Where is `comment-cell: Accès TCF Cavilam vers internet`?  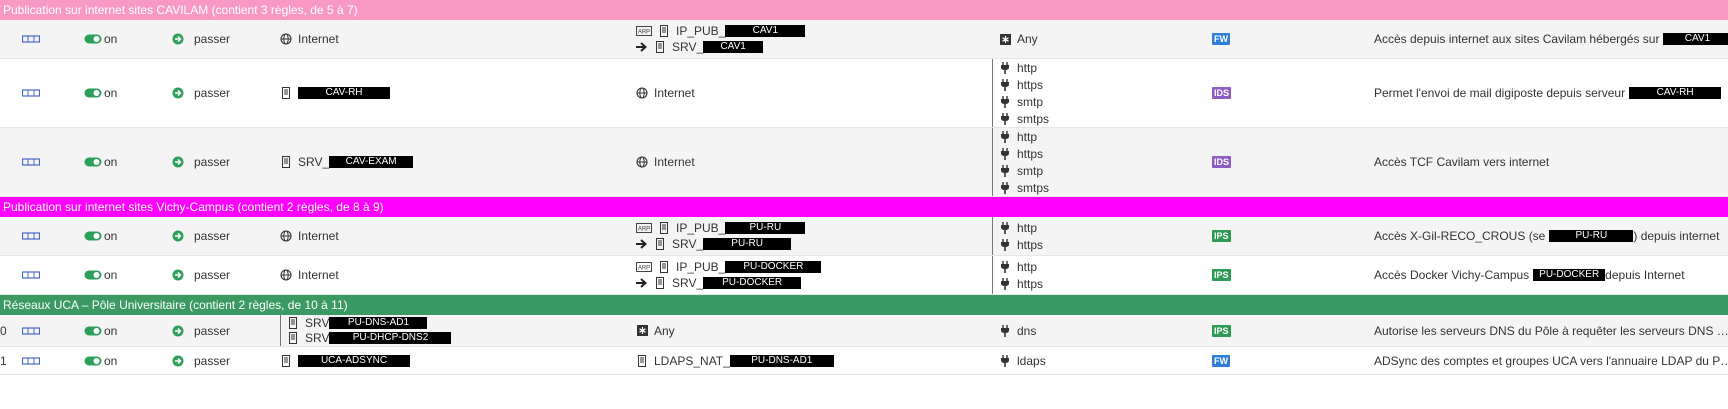
comment-cell: Accès TCF Cavilam vers internet is located at coordinates (1461, 162).